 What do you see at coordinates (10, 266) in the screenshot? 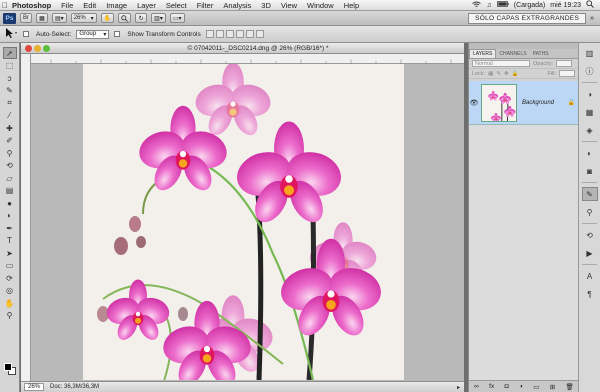
I see `shape-tool-icon: ▭` at bounding box center [10, 266].